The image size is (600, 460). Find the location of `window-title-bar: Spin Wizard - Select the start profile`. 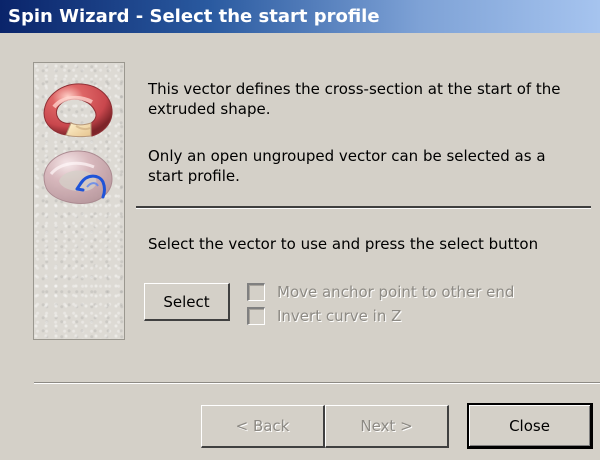

window-title-bar: Spin Wizard - Select the start profile is located at coordinates (300, 16).